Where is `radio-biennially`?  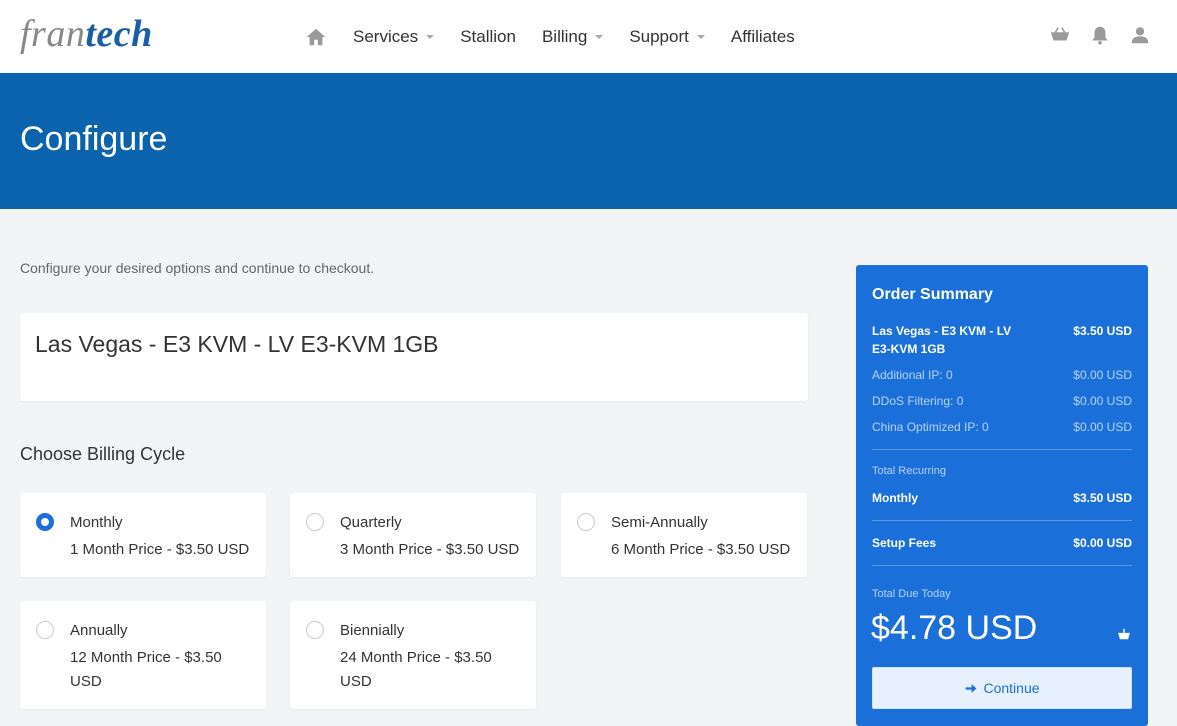
radio-biennially is located at coordinates (315, 630).